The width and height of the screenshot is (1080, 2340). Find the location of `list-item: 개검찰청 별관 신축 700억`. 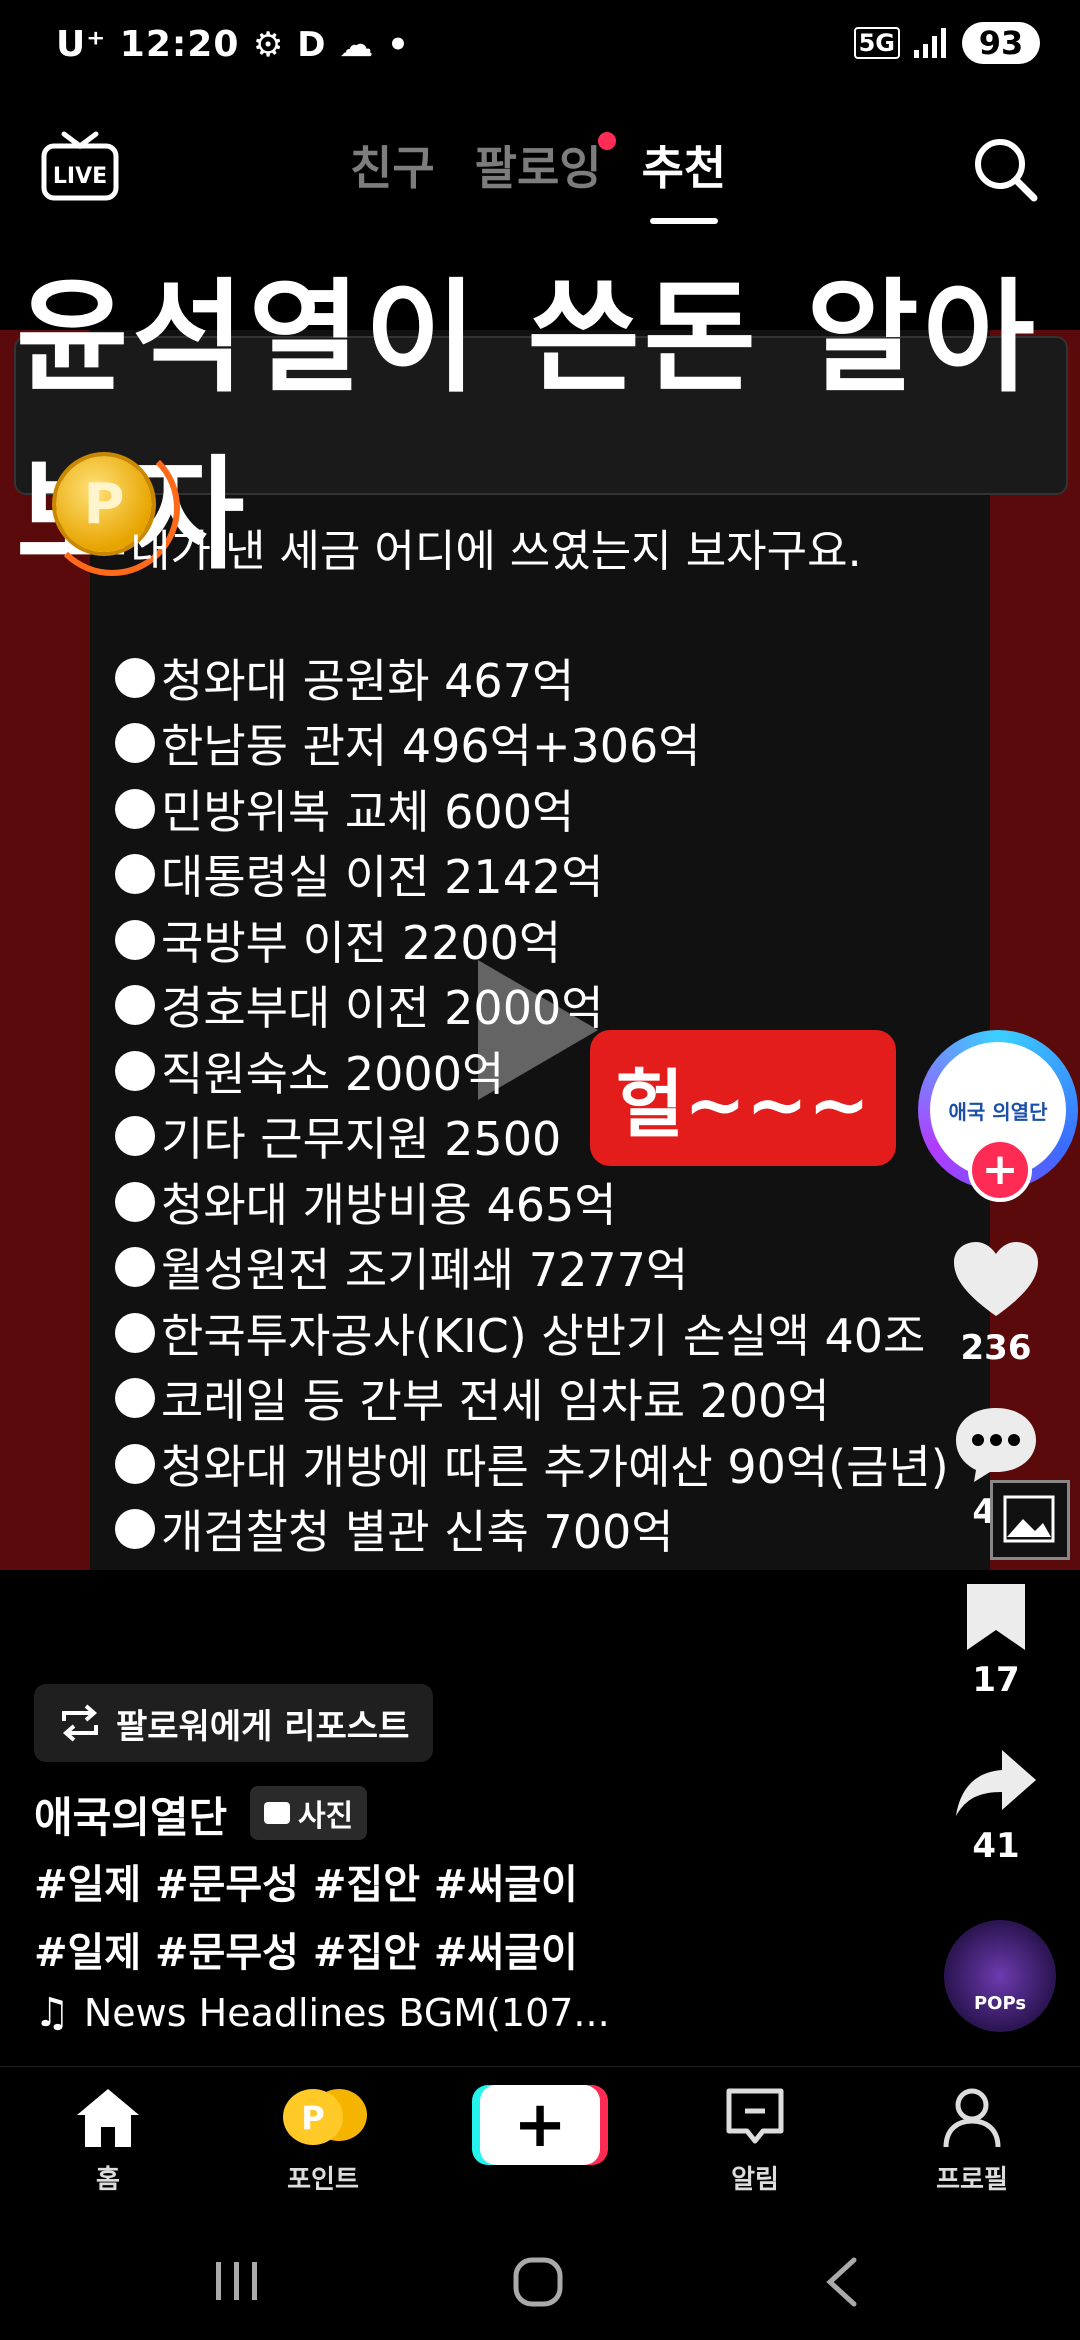

list-item: 개검찰청 별관 신축 700억 is located at coordinates (532, 1530).